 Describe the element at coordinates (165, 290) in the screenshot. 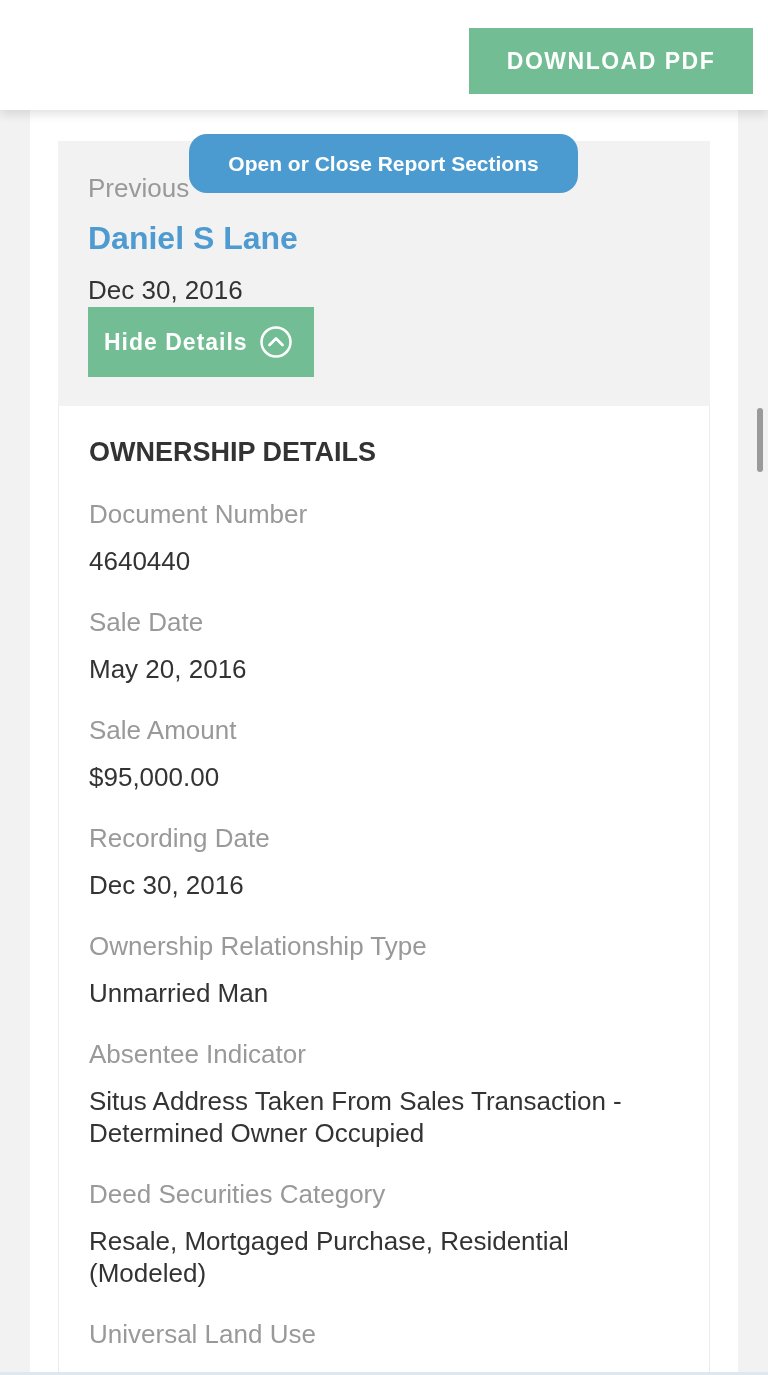

I see `sale-date-text: Dec 30, 2016` at that location.